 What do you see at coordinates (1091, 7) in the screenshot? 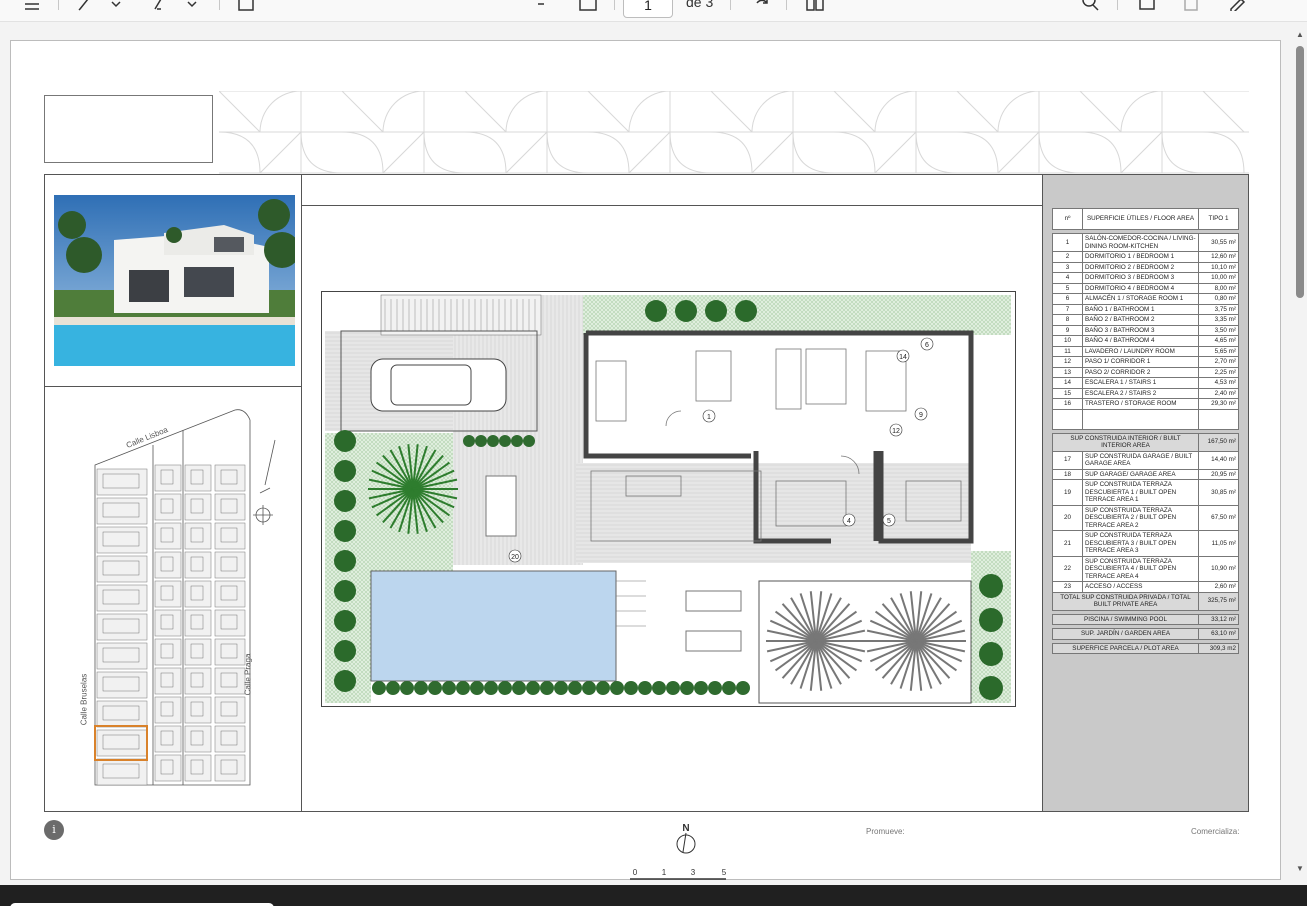
I see `search-icon` at bounding box center [1091, 7].